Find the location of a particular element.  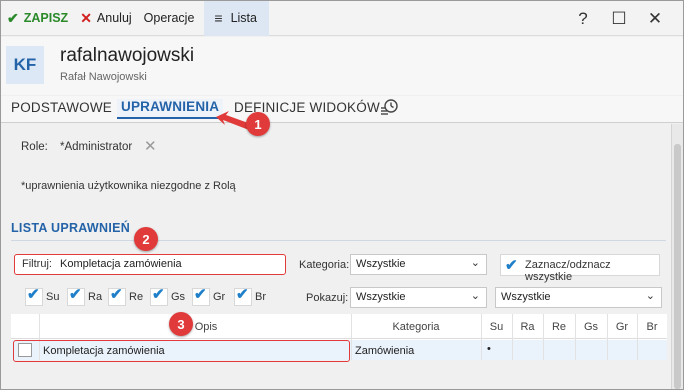

callout-badge-1: 1 is located at coordinates (258, 124).